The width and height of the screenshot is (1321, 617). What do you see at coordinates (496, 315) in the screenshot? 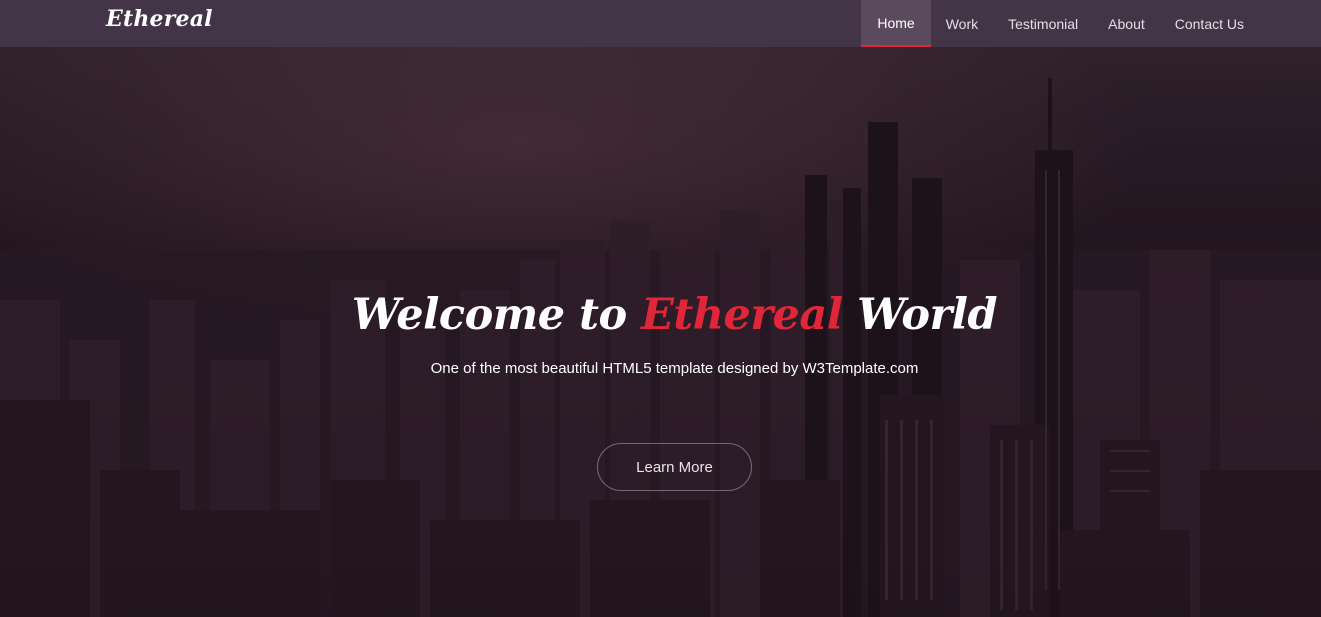
I see `hero-title-before: Welcome to` at bounding box center [496, 315].